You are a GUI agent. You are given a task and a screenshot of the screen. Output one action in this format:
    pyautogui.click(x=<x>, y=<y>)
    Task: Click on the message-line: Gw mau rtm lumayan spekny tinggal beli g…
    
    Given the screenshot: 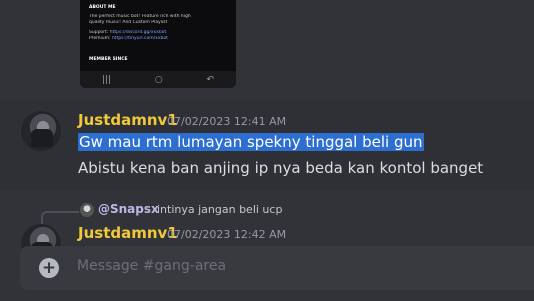 What is the action you would take?
    pyautogui.click(x=251, y=142)
    